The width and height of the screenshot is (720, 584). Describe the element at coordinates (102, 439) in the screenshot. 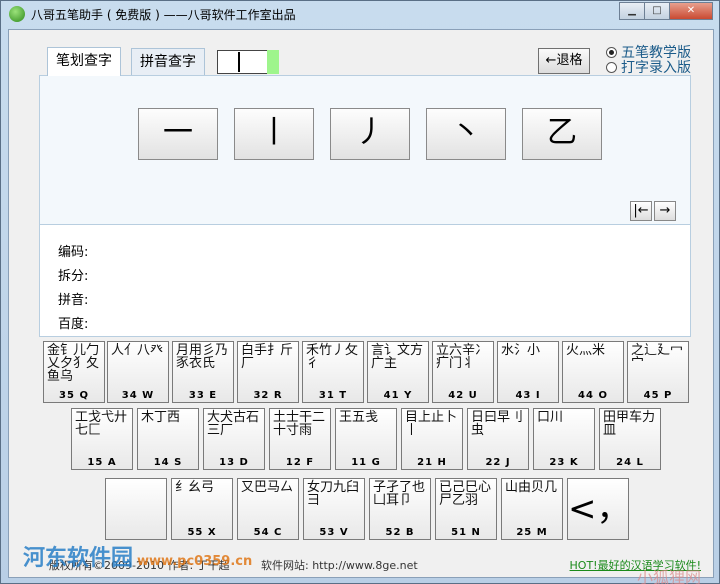

I see `key-a: 工戈弋廾七匚 15 A` at that location.